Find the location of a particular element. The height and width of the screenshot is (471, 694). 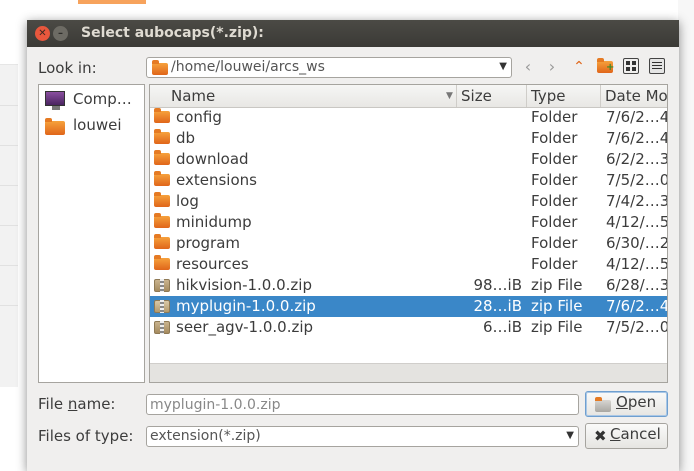

table-row: resources Folder 4/12/…5 is located at coordinates (409, 264).